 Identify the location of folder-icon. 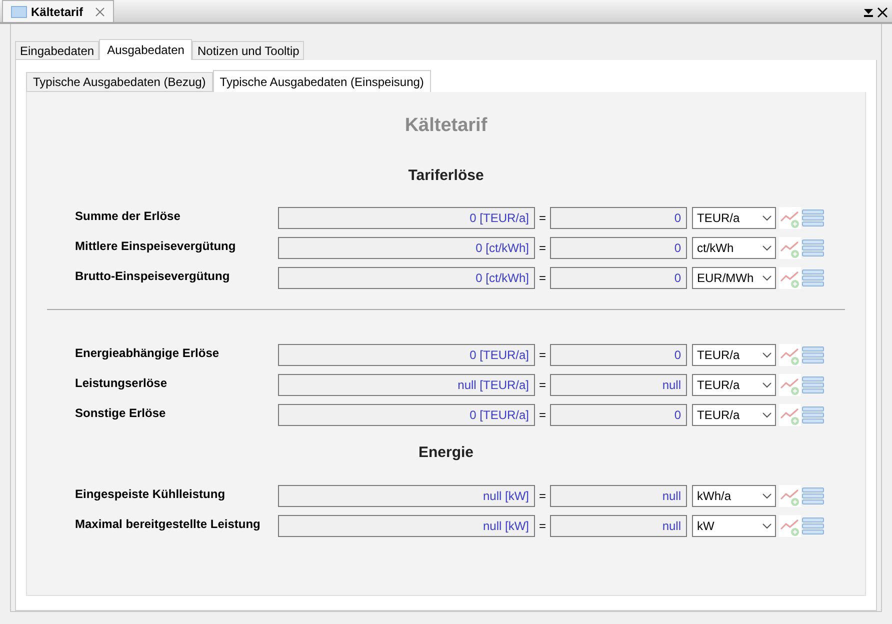
(19, 12).